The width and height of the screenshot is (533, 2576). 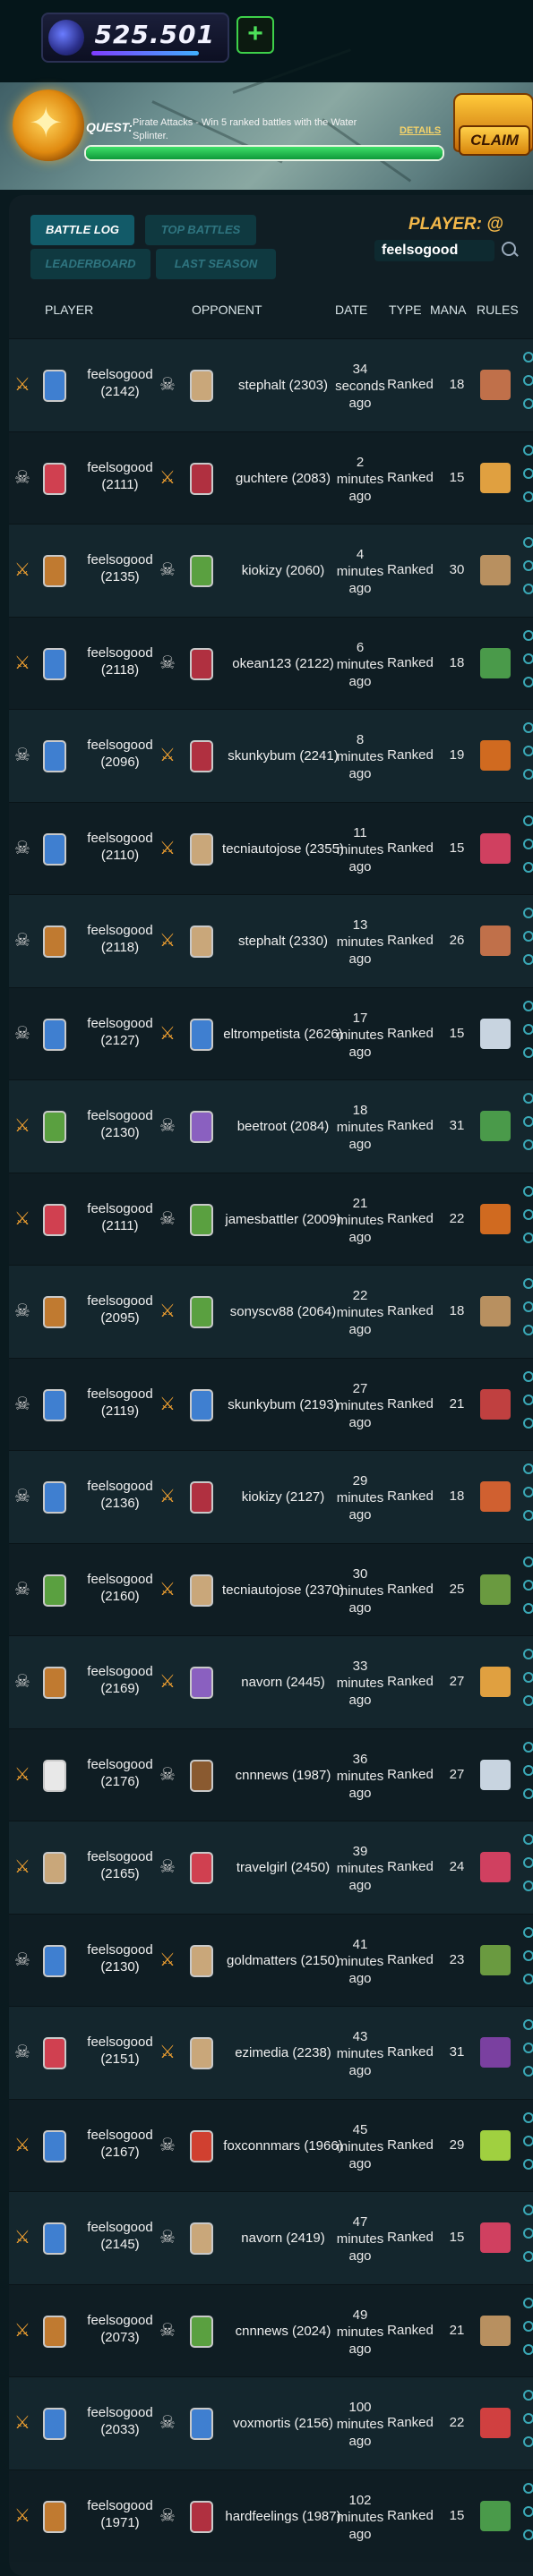 I want to click on player-search-input, so click(x=434, y=250).